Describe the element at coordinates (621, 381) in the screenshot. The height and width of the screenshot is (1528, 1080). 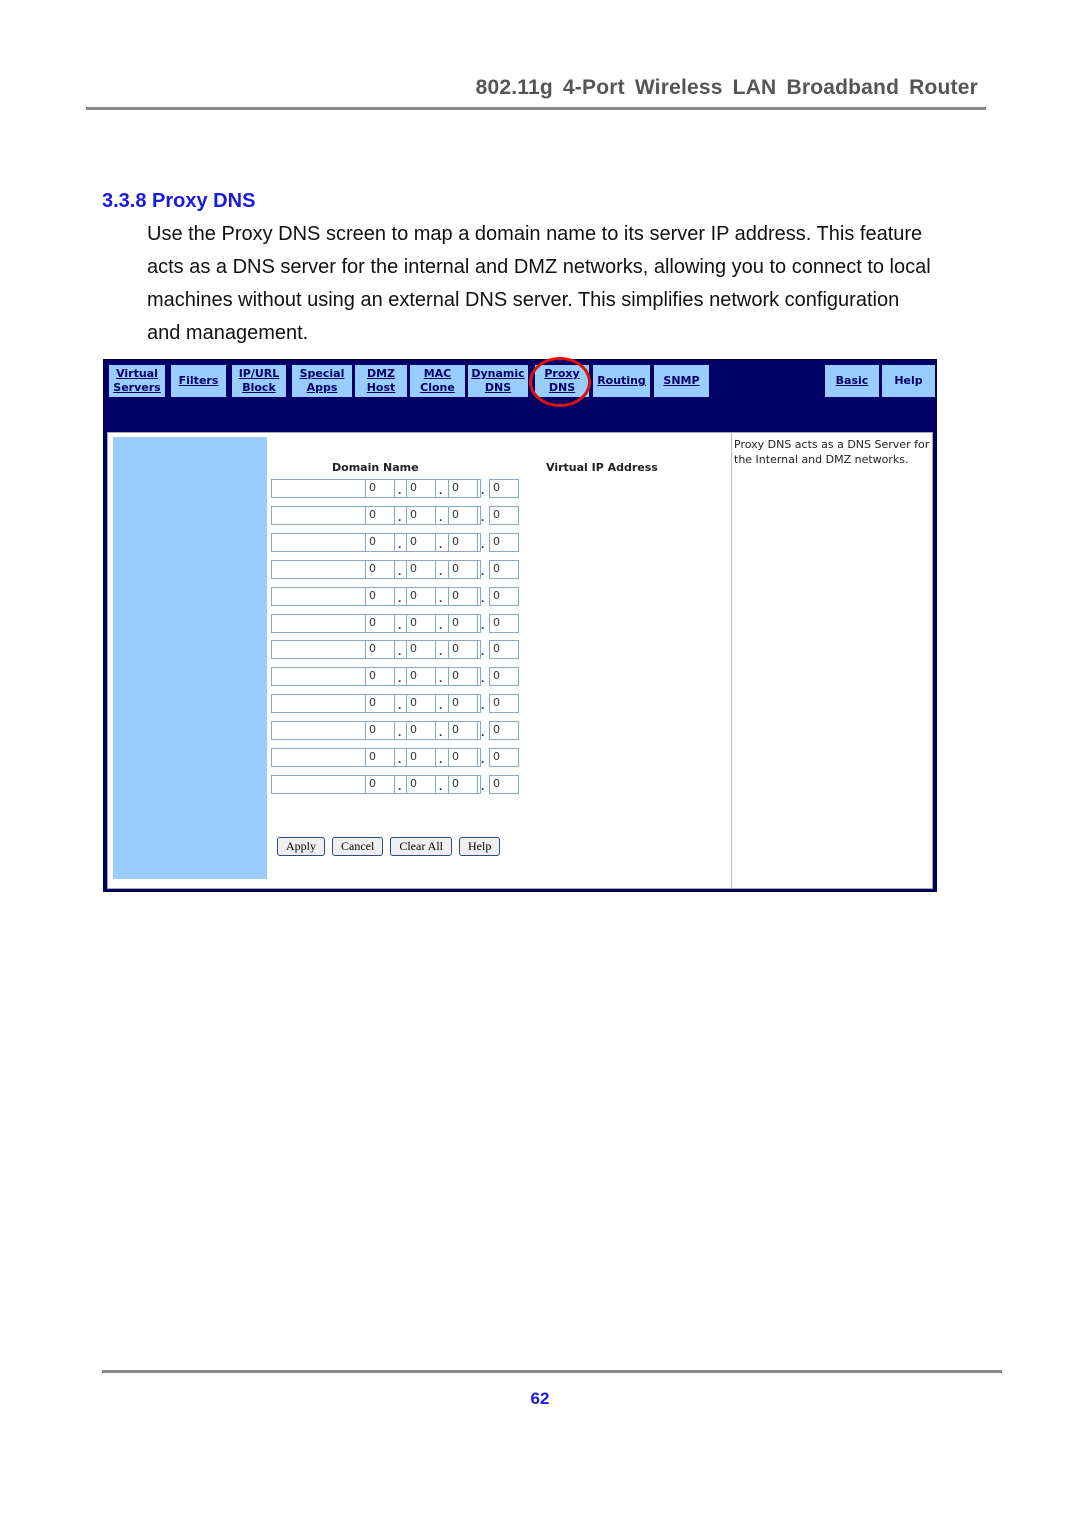
I see `tab-routing: Routing` at that location.